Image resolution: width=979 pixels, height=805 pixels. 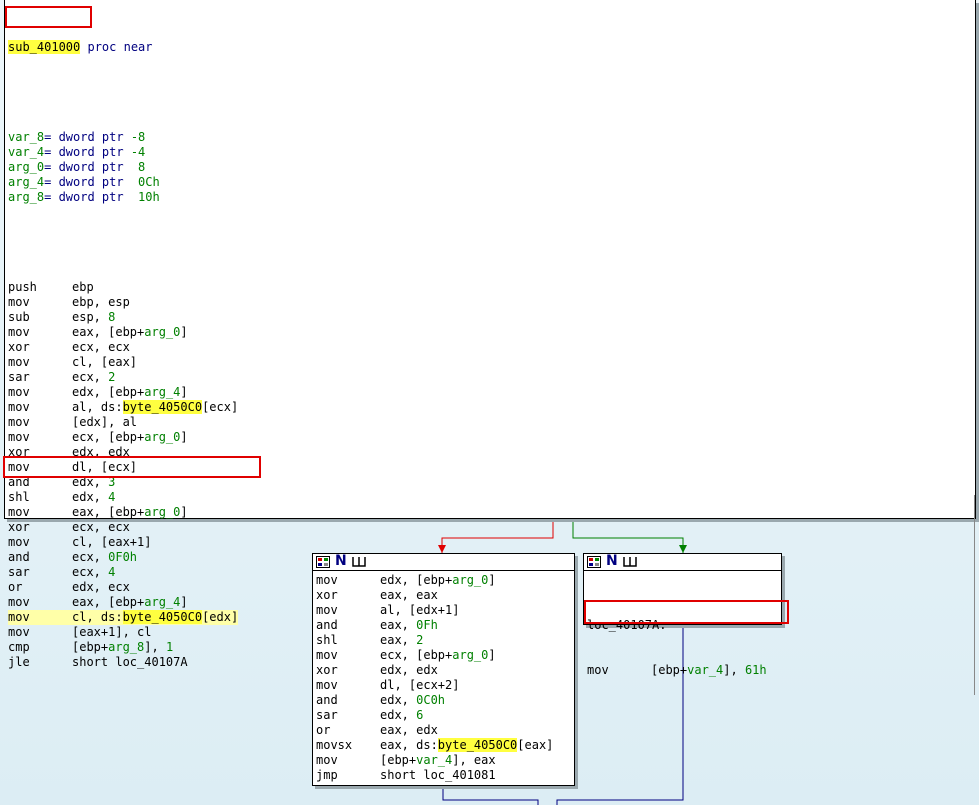 I want to click on instruction-line: and eax, 0Fh, so click(x=434, y=625).